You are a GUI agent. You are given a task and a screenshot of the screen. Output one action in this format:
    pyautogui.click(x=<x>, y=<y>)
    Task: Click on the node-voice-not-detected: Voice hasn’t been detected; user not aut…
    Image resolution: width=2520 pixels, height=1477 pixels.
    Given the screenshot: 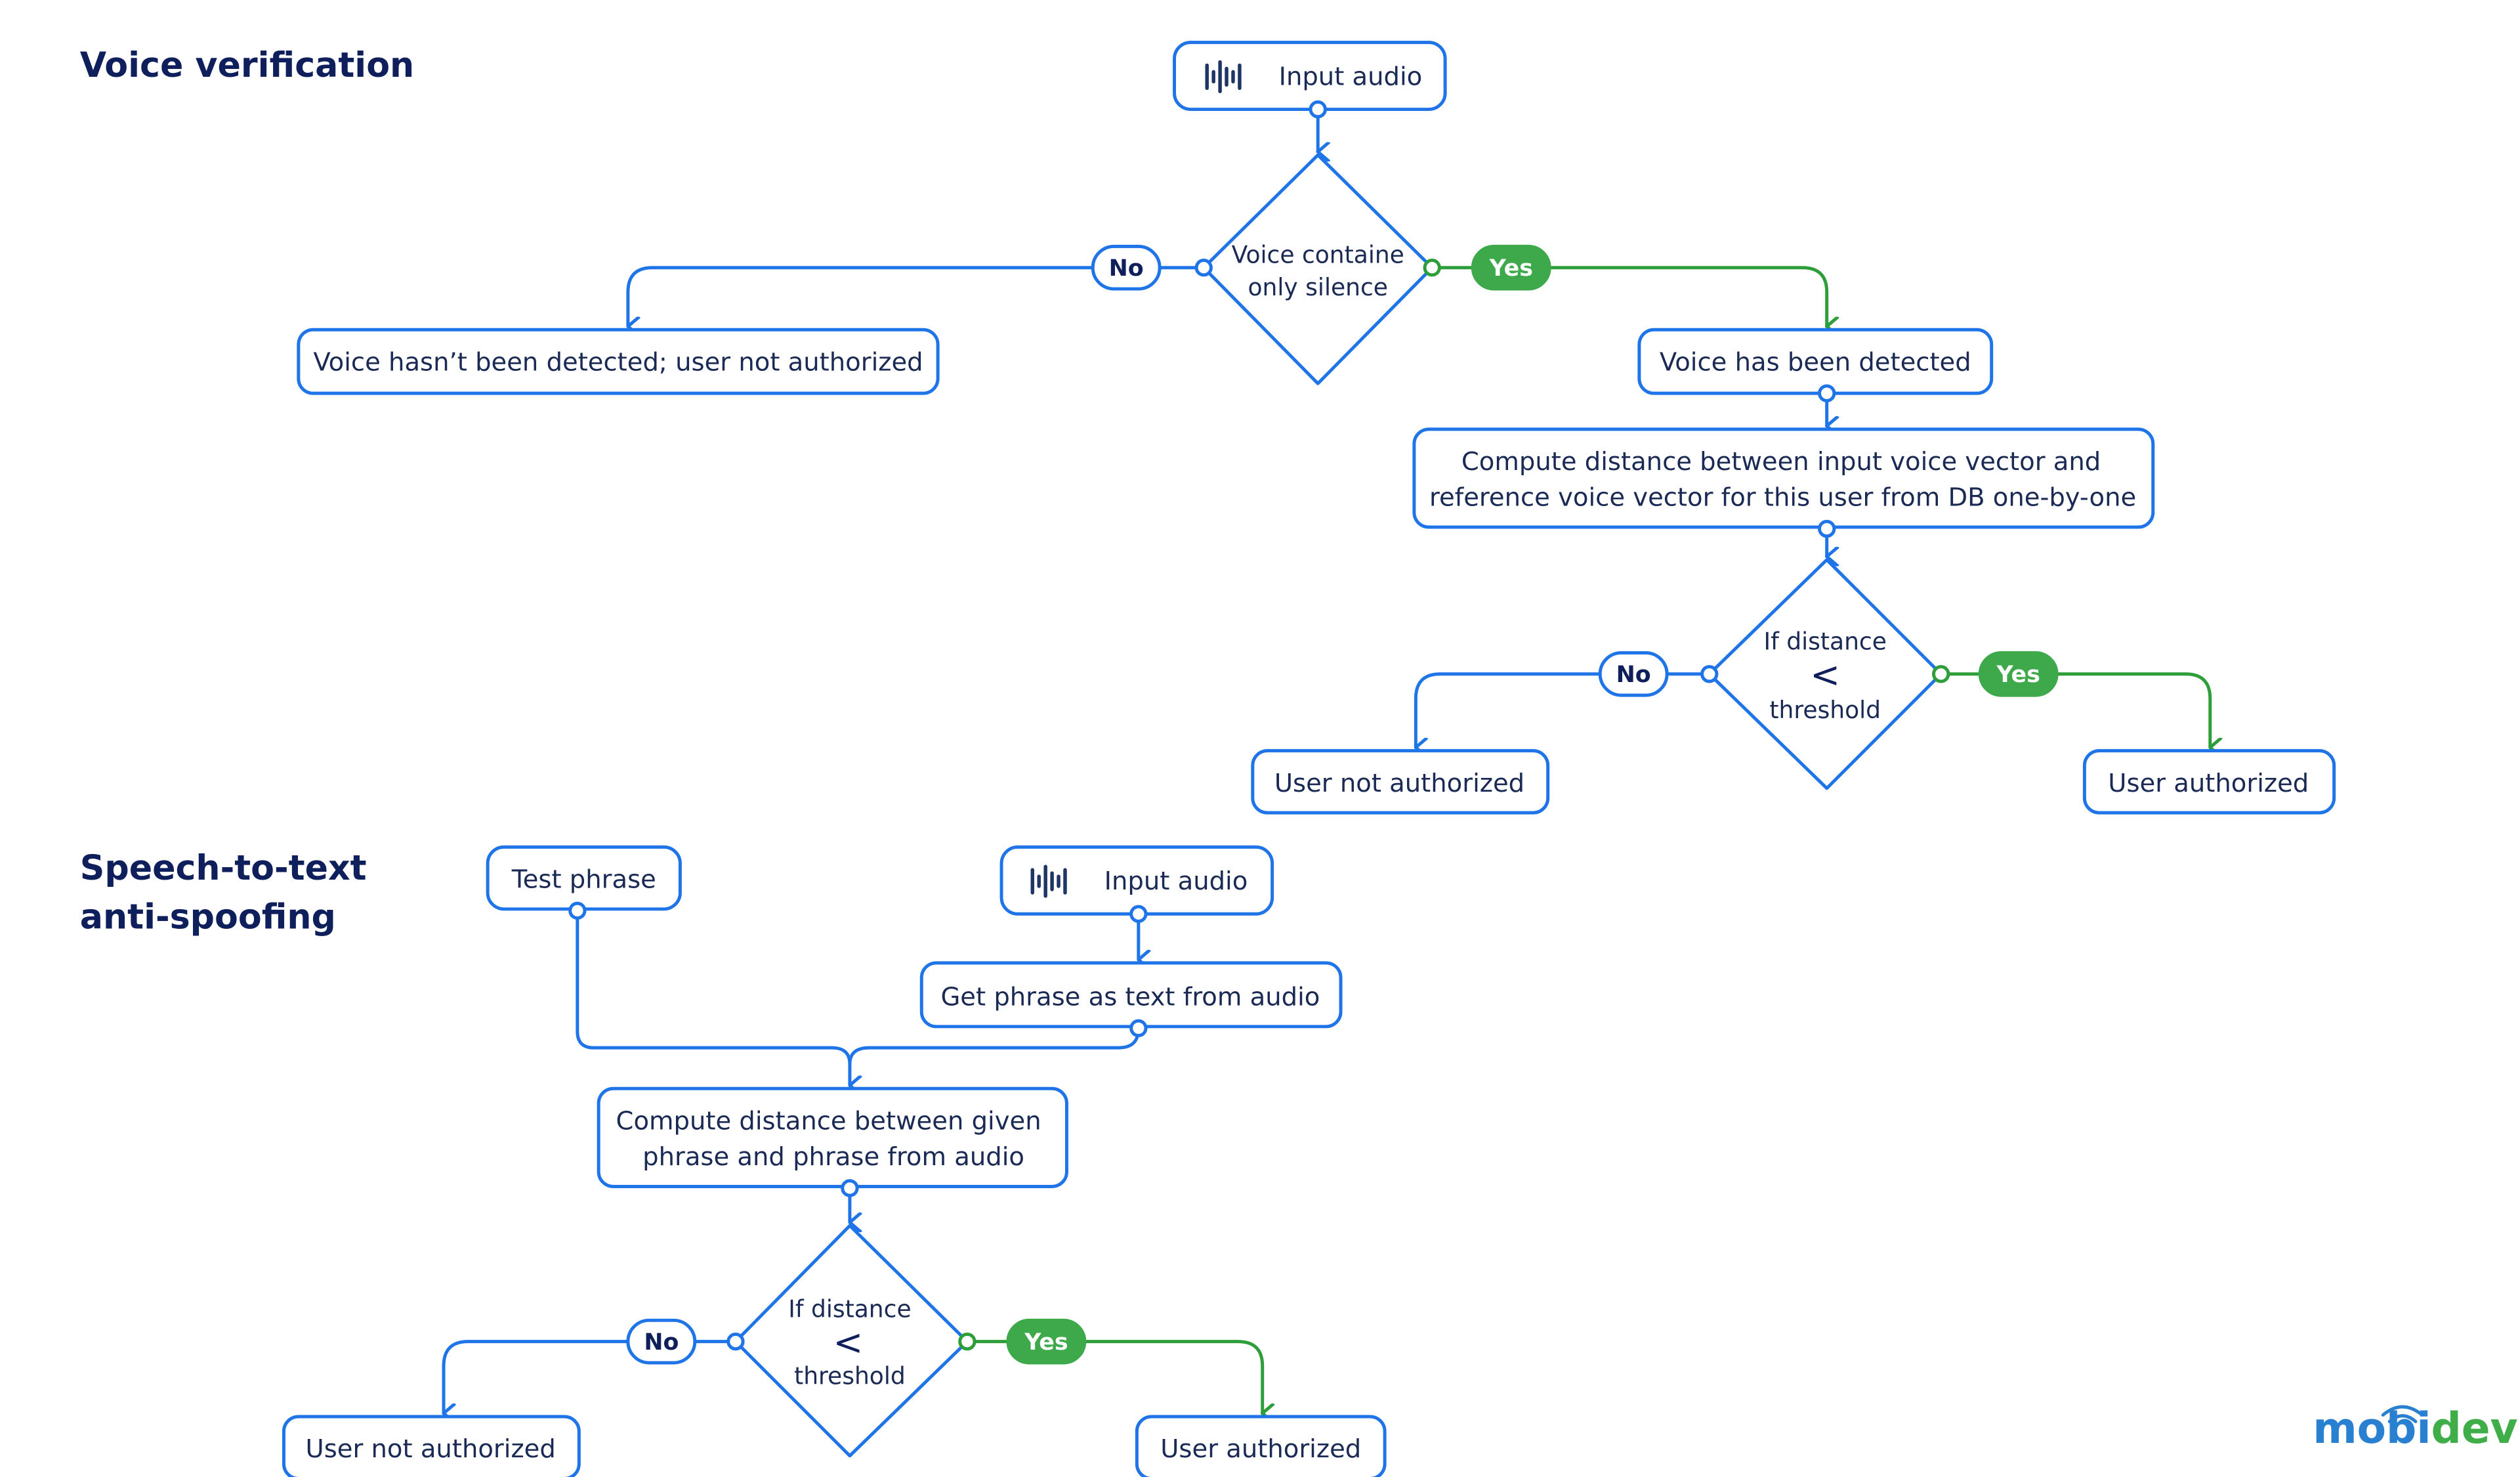 What is the action you would take?
    pyautogui.click(x=618, y=361)
    